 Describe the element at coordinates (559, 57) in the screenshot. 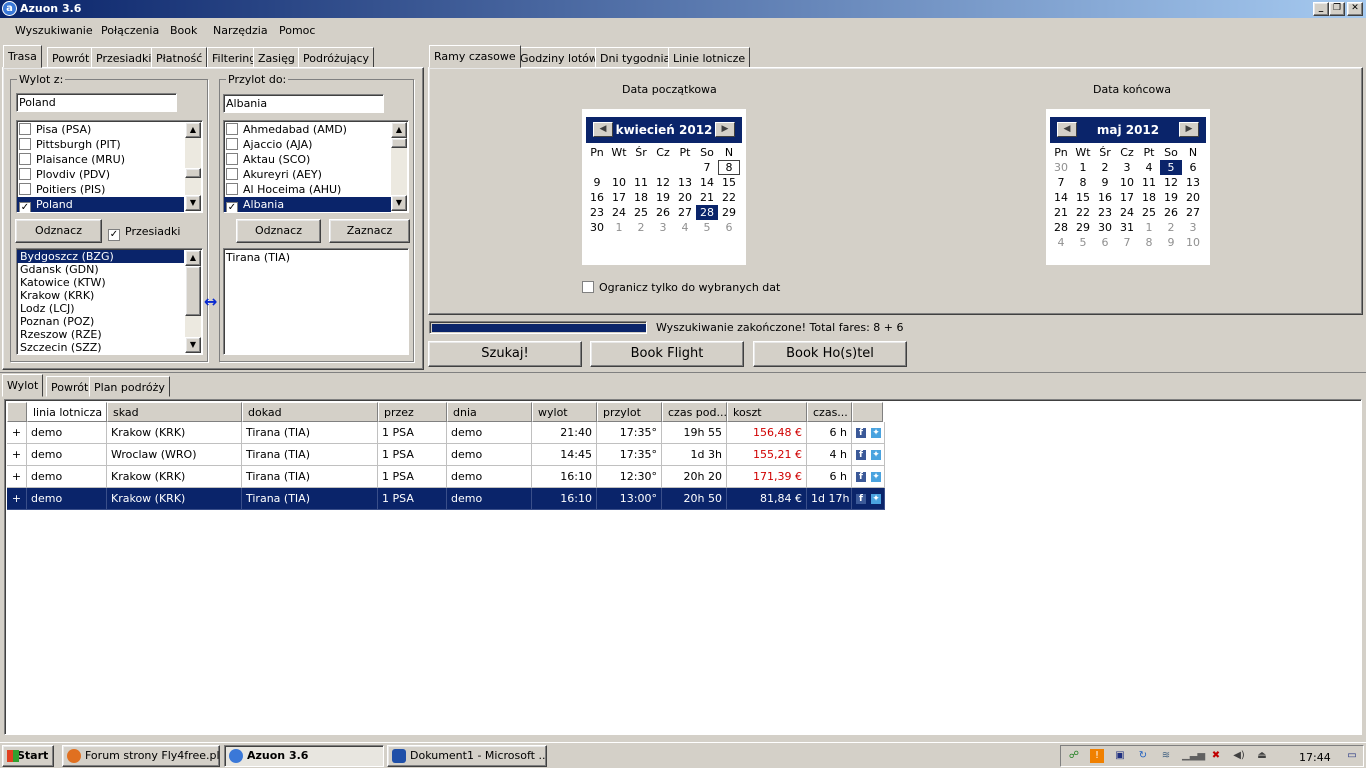

I see `tab-flight-hours: Godziny lotów` at that location.